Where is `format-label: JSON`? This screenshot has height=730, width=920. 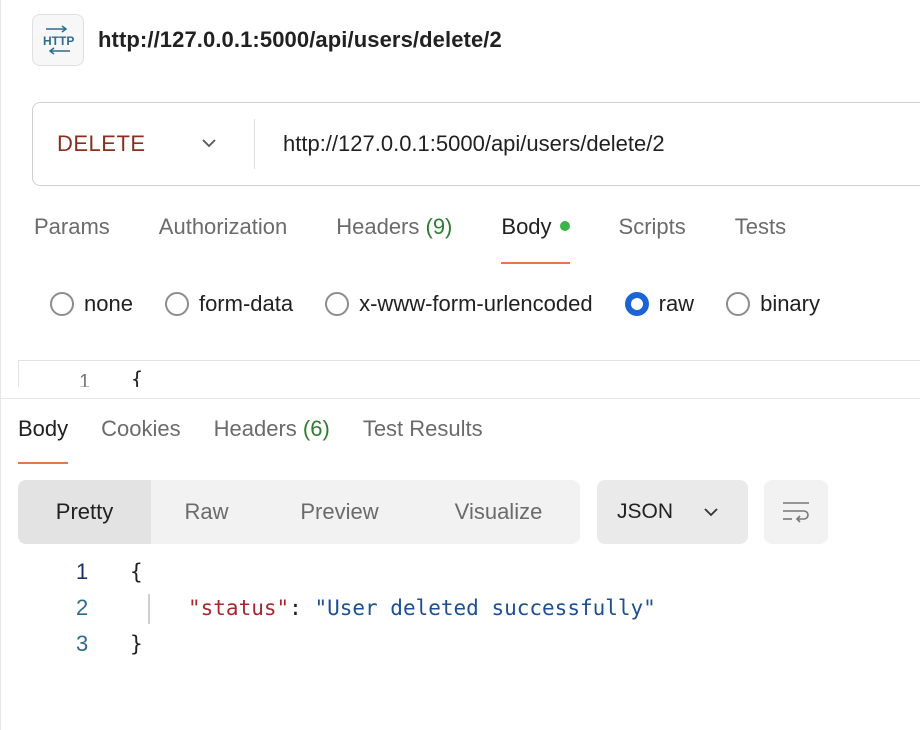
format-label: JSON is located at coordinates (645, 511).